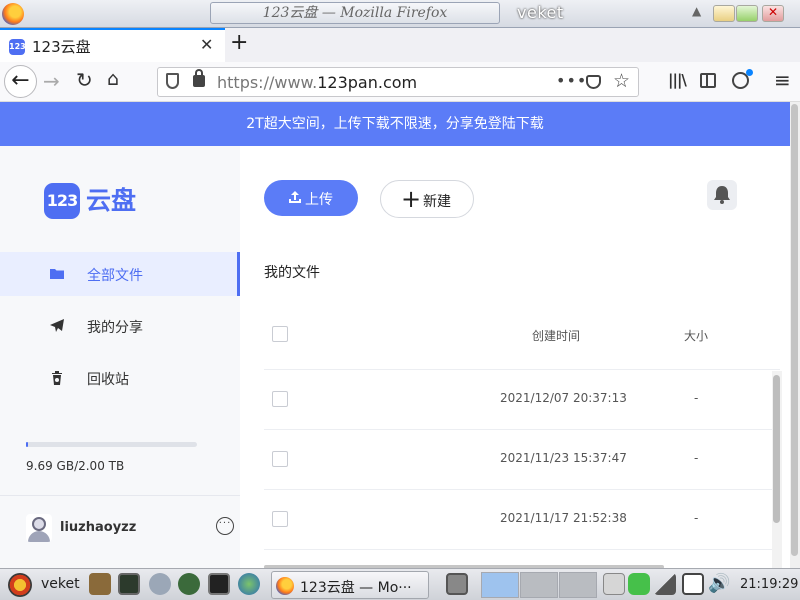  Describe the element at coordinates (696, 11) in the screenshot. I see `arrow-up-icon: ▲` at that location.